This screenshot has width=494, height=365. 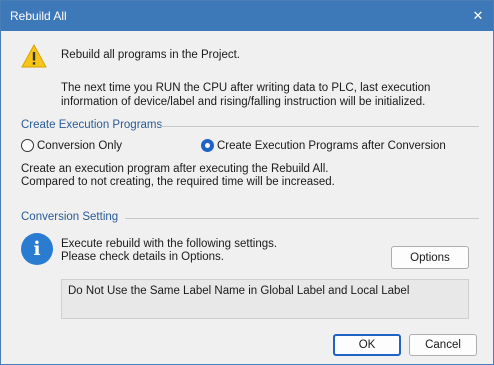 I want to click on radio-conversion-only: Conversion Only, so click(x=71, y=145).